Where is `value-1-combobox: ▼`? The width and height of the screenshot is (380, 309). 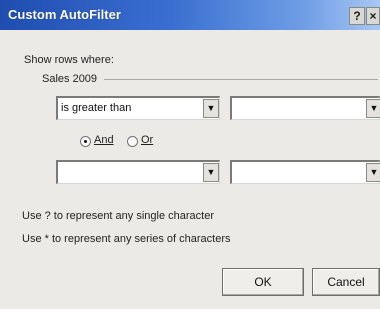 value-1-combobox: ▼ is located at coordinates (305, 108).